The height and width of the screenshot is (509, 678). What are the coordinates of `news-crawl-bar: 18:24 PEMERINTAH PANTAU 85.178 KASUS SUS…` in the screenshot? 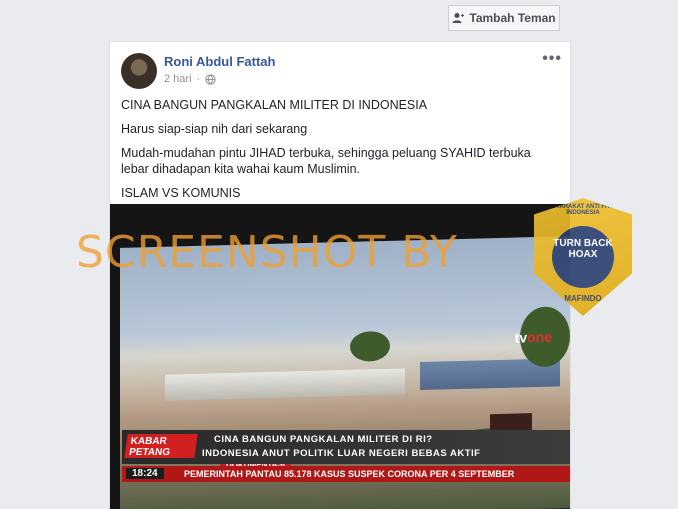 It's located at (346, 474).